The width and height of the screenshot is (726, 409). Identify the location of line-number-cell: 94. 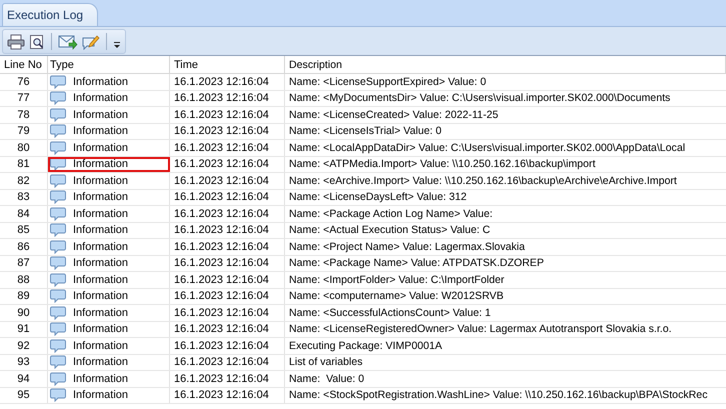
(24, 378).